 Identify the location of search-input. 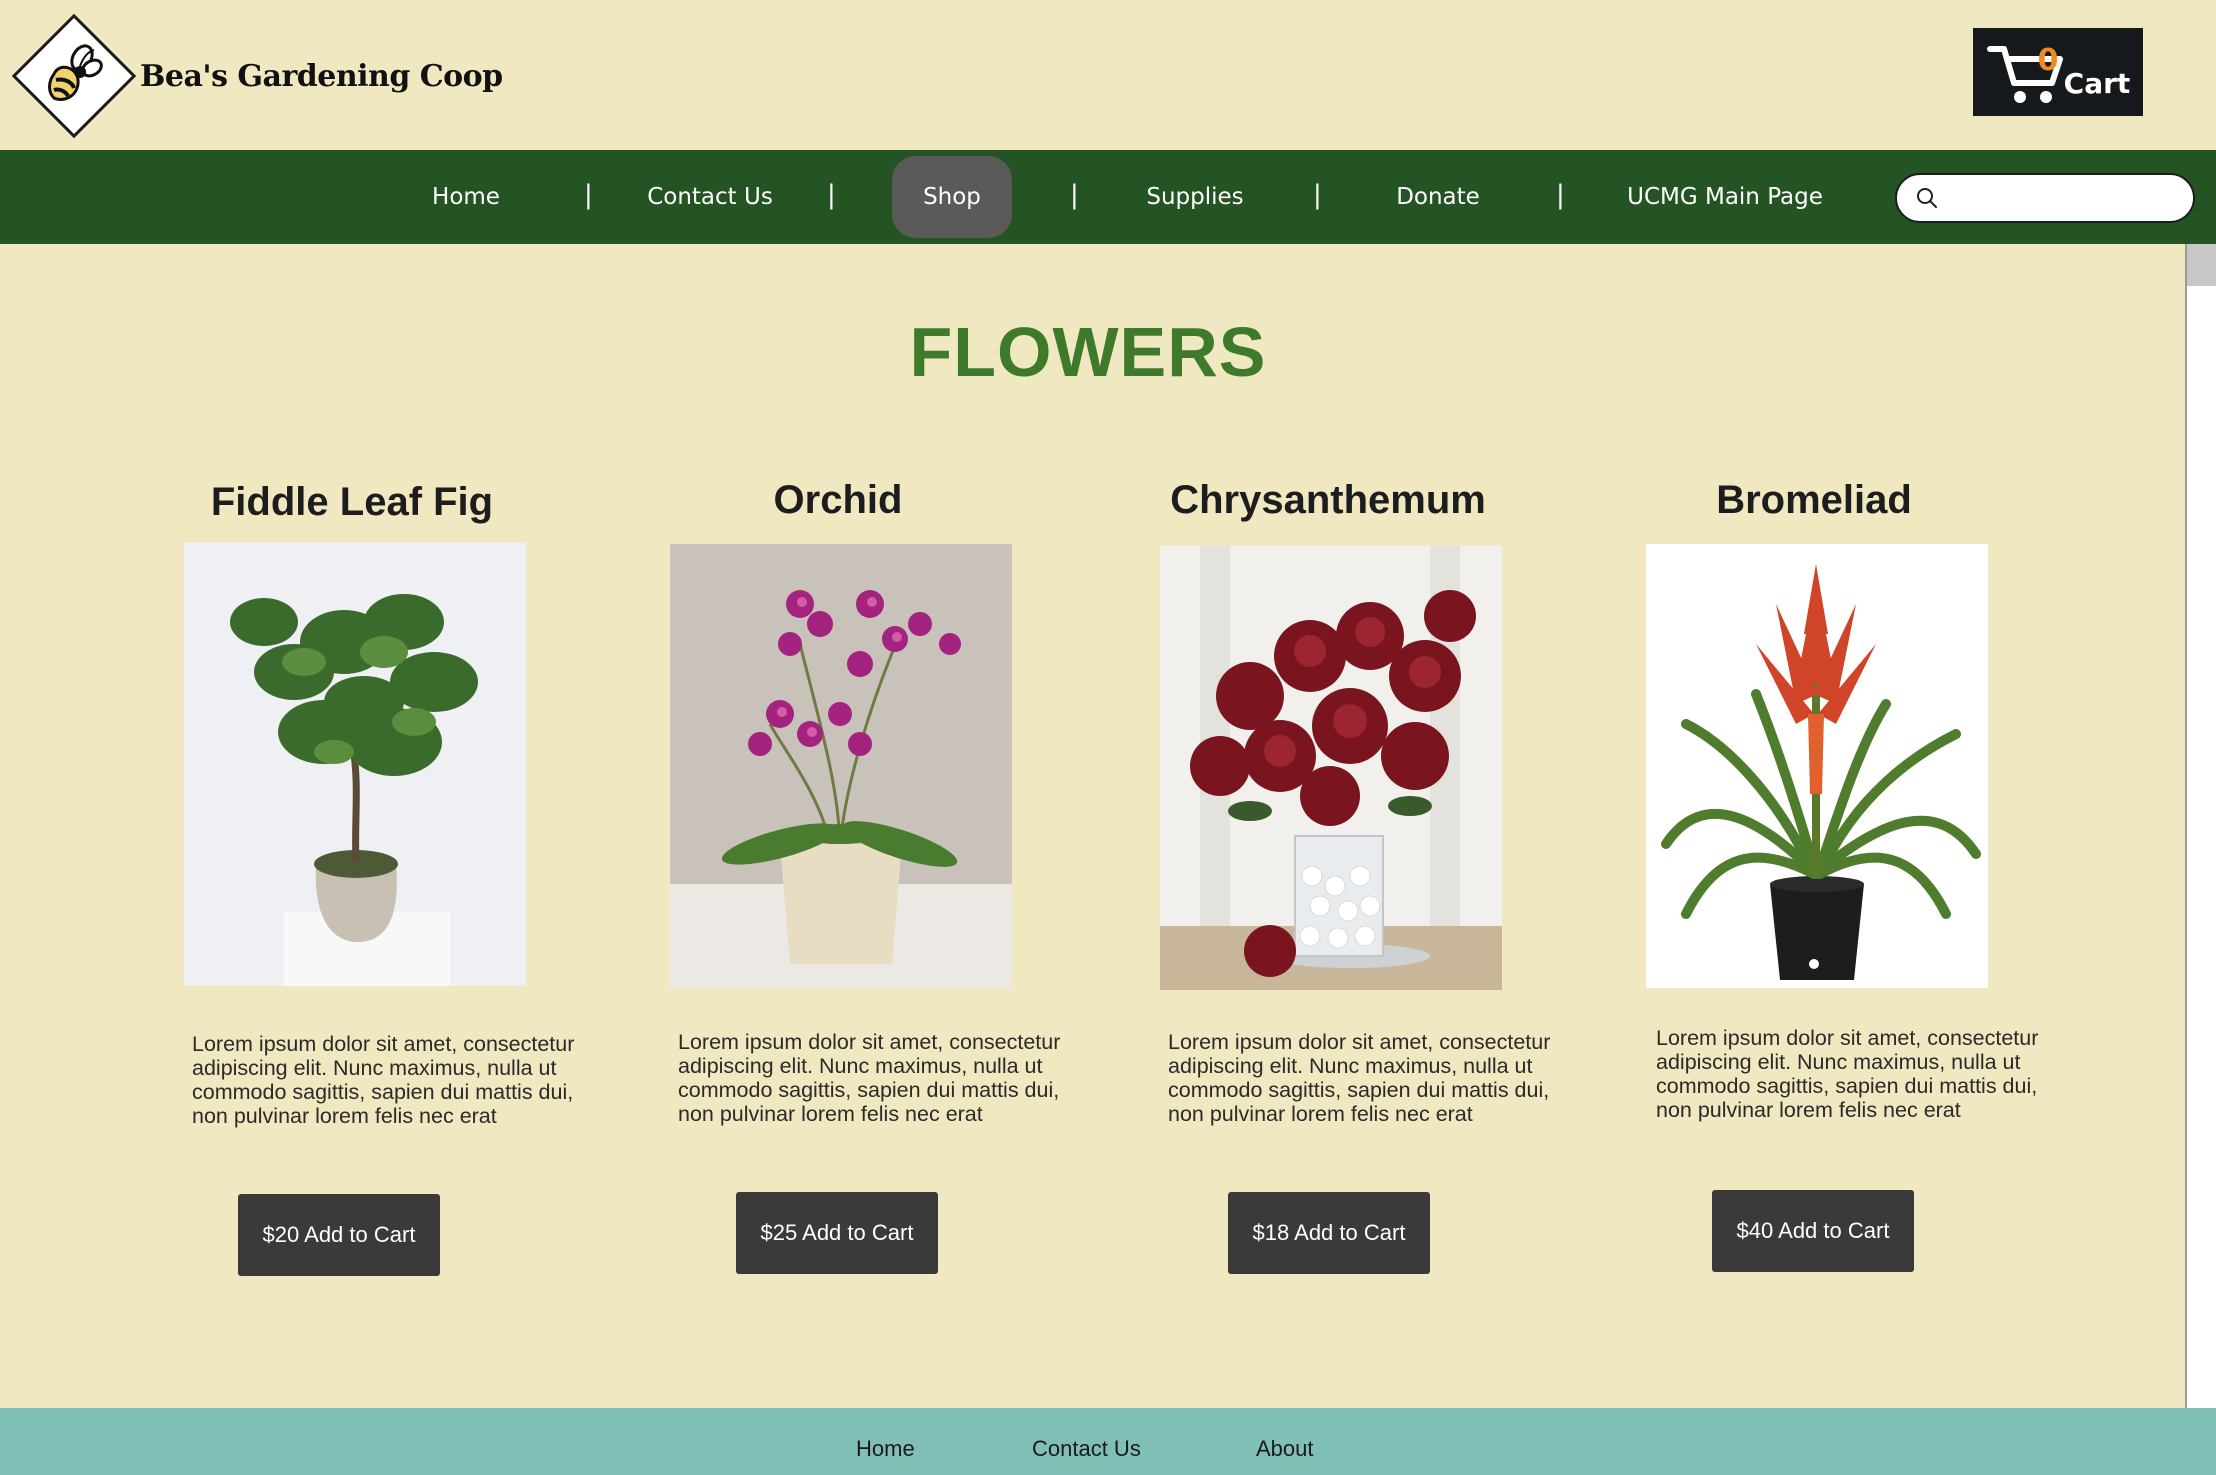
(2069, 198).